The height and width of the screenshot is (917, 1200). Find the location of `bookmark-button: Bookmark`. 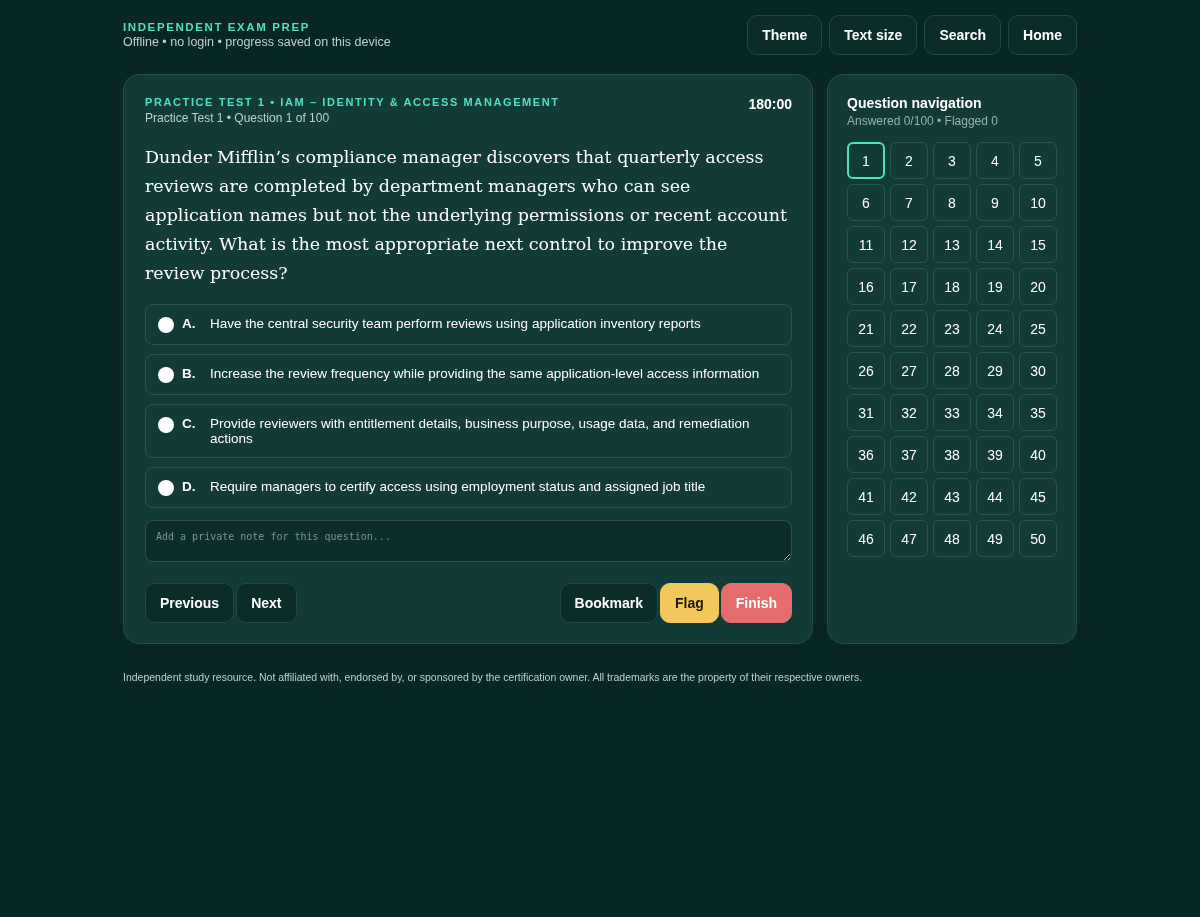

bookmark-button: Bookmark is located at coordinates (608, 603).